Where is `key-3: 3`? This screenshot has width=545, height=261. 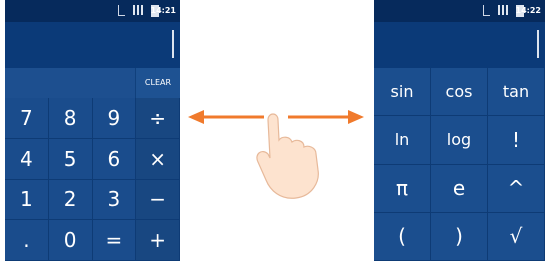 key-3: 3 is located at coordinates (114, 200).